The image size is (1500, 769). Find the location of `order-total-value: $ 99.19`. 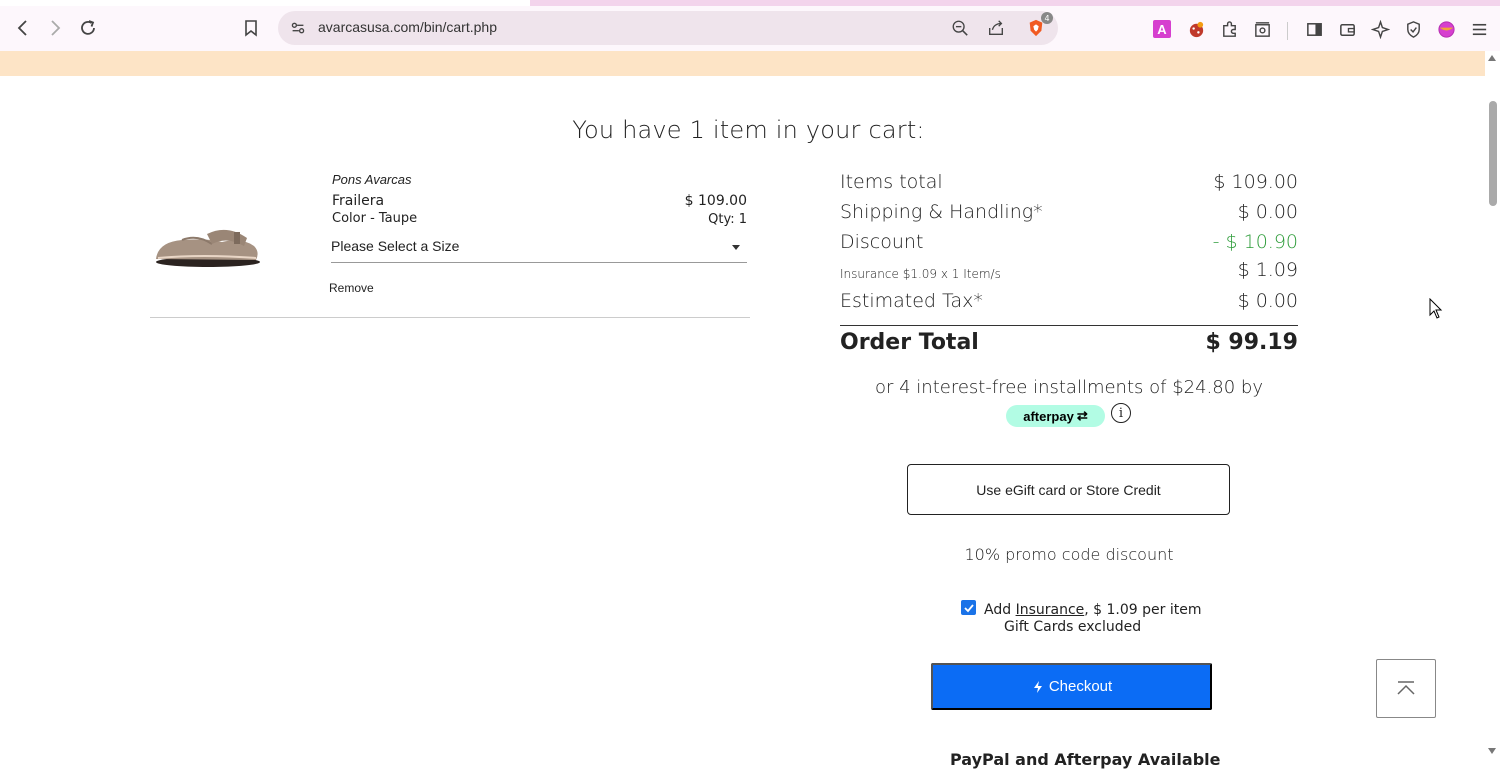

order-total-value: $ 99.19 is located at coordinates (1251, 342).